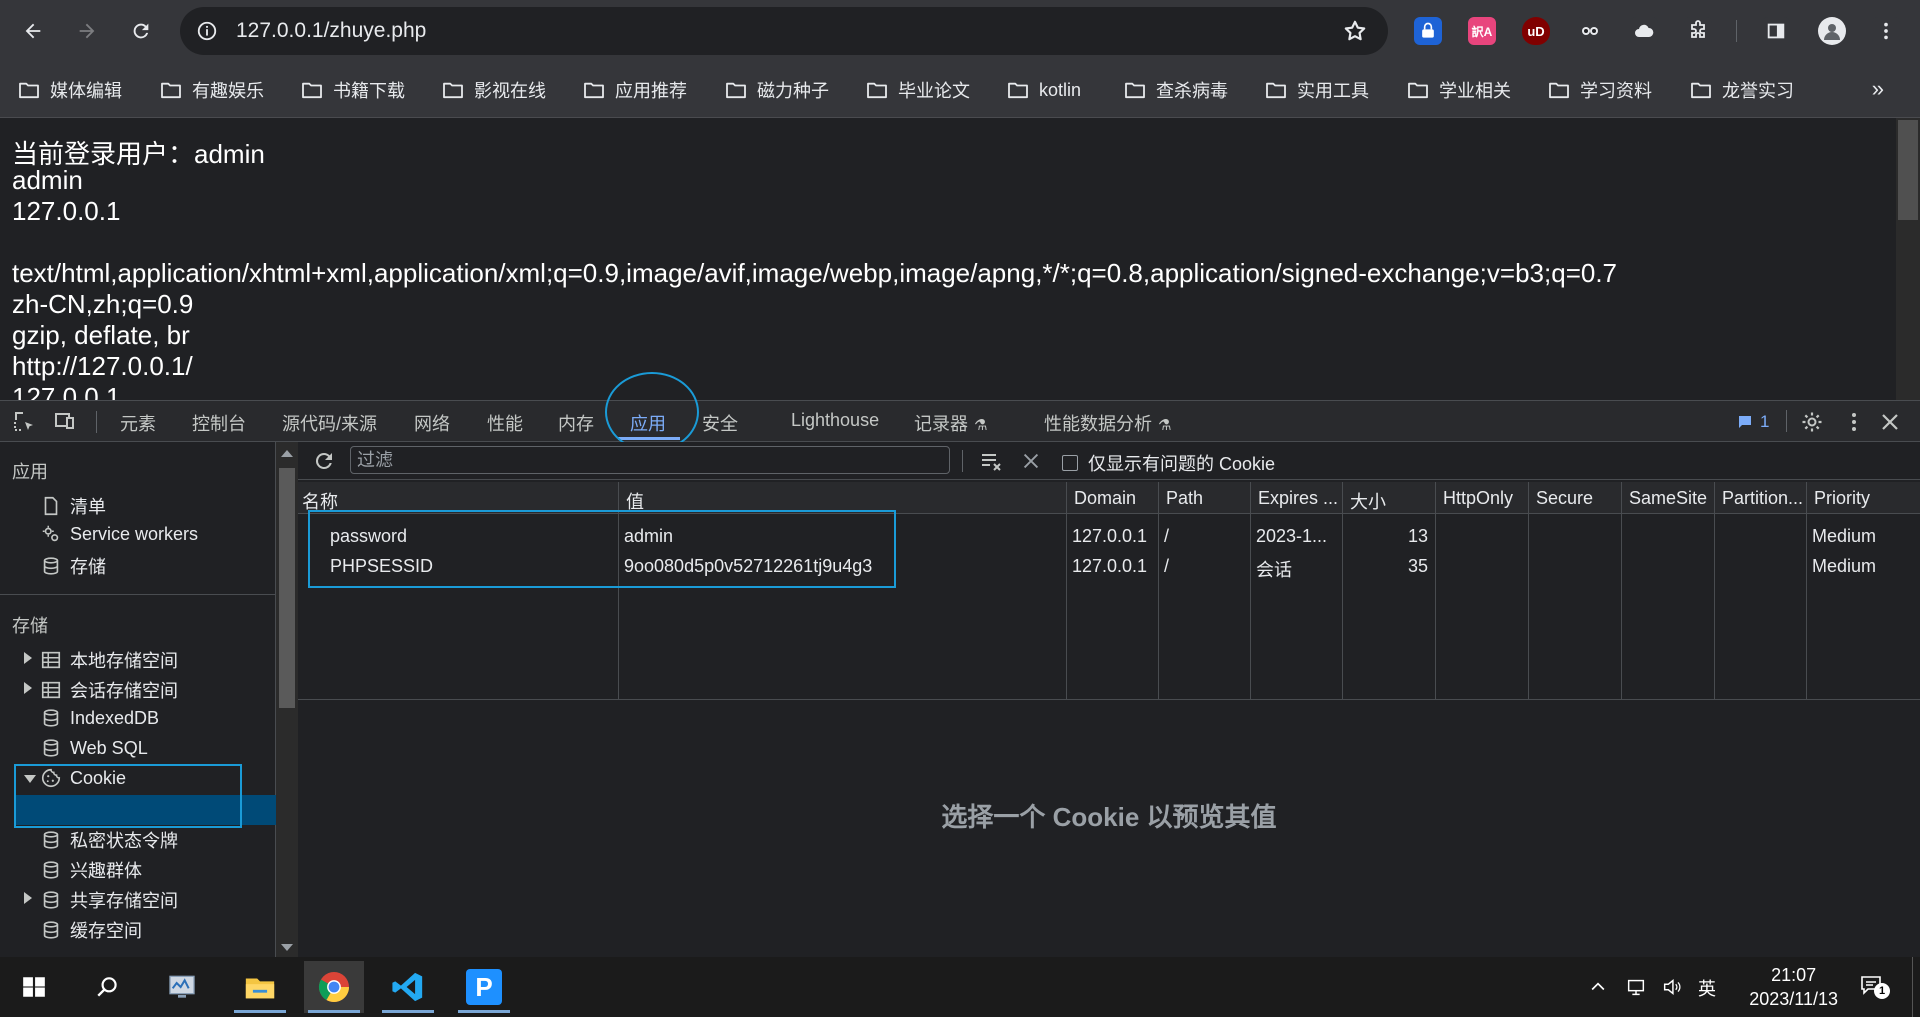  Describe the element at coordinates (34, 987) in the screenshot. I see `start-button` at that location.